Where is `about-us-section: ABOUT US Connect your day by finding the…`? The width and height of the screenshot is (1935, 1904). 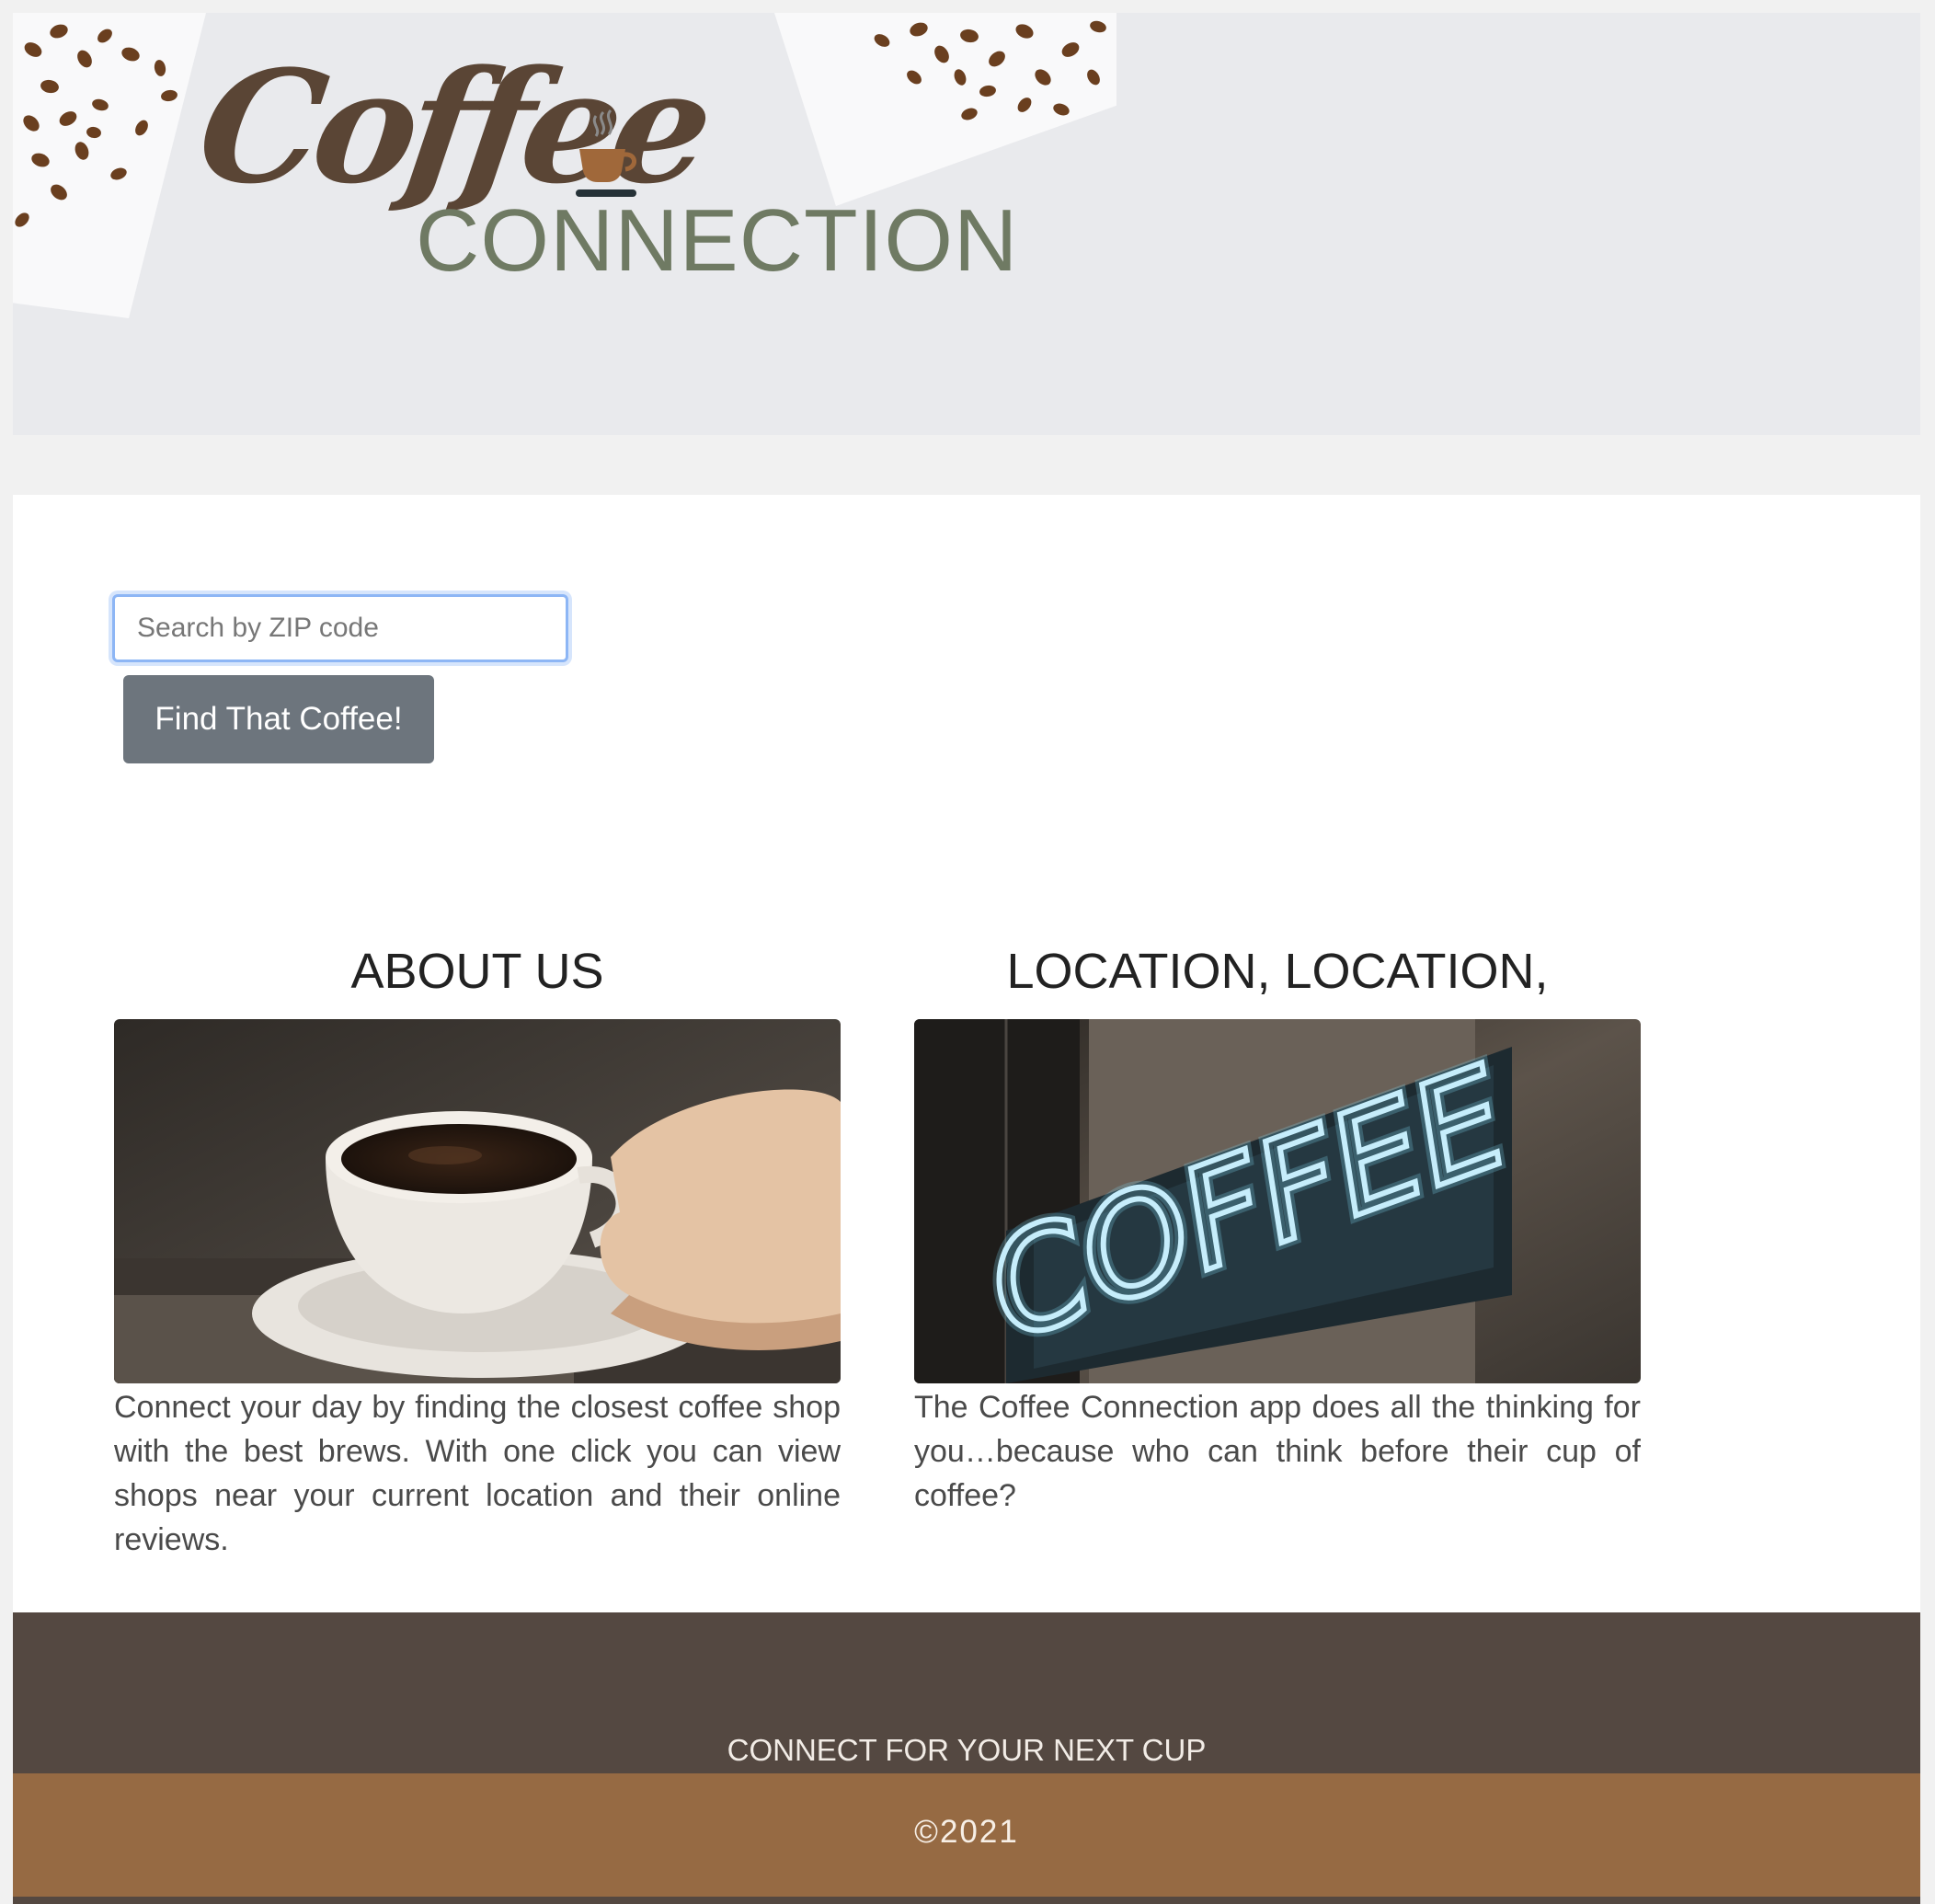
about-us-section: ABOUT US Connect your day by finding the… is located at coordinates (477, 1242).